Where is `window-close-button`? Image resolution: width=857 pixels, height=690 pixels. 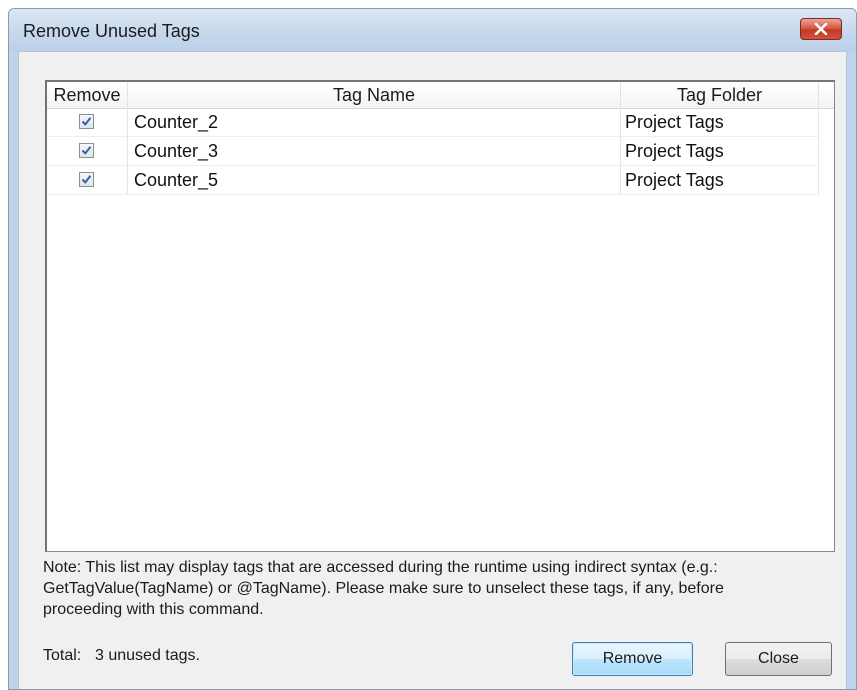 window-close-button is located at coordinates (821, 29).